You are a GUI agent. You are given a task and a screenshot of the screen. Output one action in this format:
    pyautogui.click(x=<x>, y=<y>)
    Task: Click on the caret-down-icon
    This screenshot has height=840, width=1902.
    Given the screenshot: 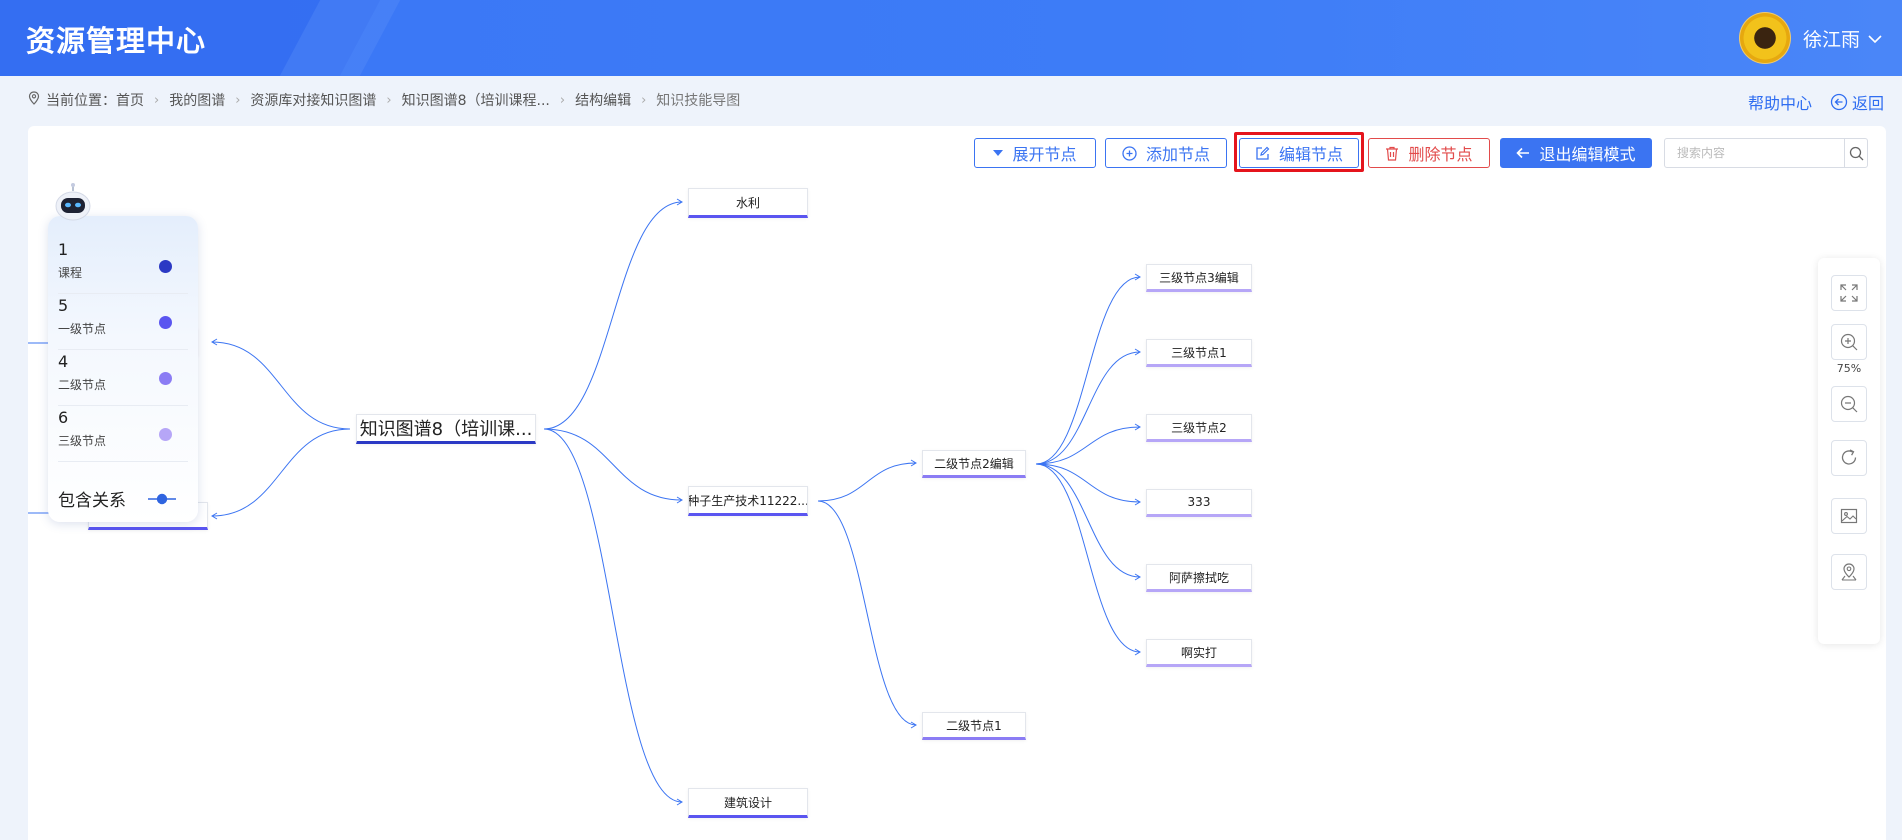 What is the action you would take?
    pyautogui.click(x=998, y=153)
    